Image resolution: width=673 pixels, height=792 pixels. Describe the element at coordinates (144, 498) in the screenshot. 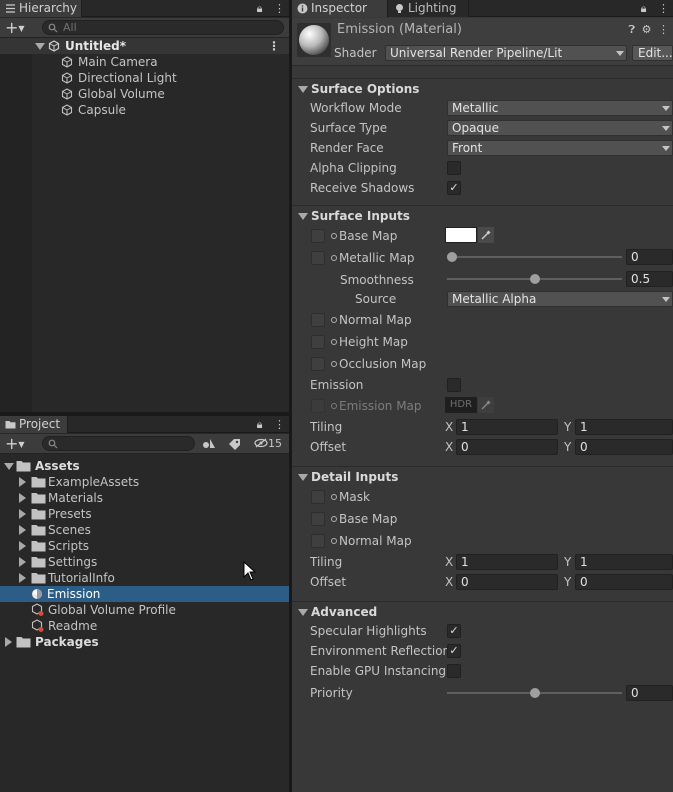

I see `folder-row: Materials` at that location.